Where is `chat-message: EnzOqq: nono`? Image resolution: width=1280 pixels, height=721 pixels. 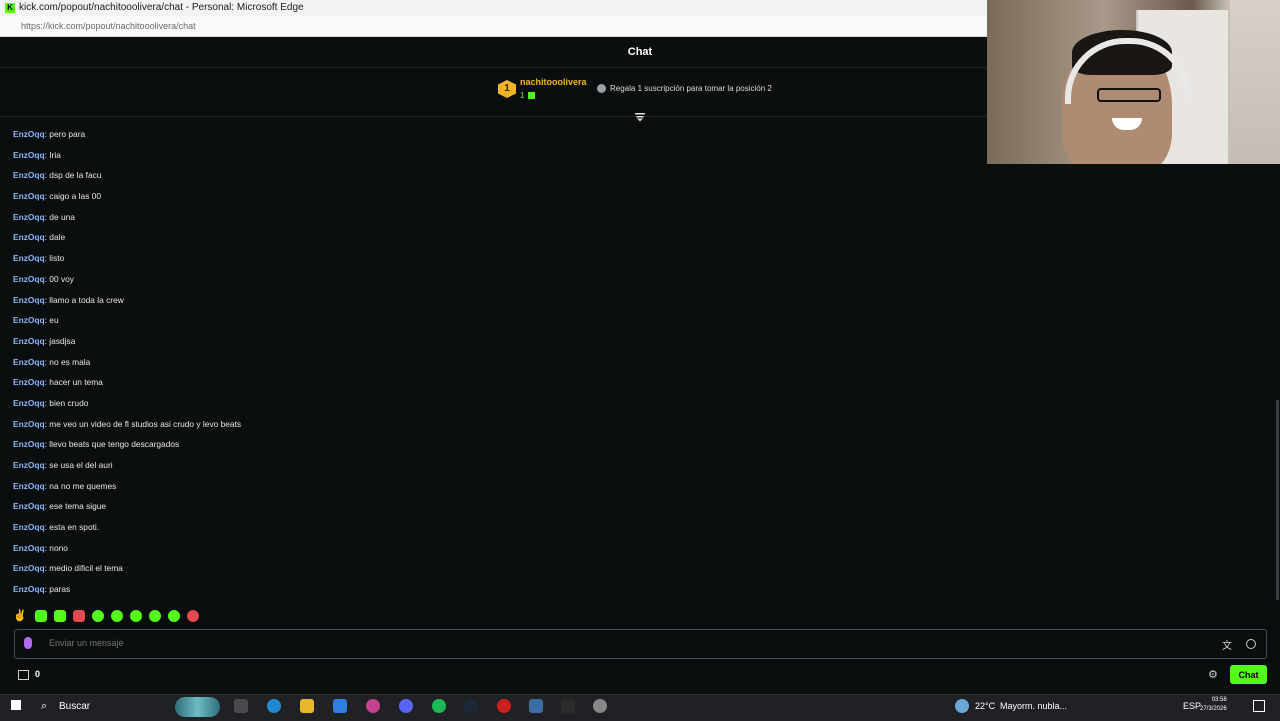
chat-message: EnzOqq: nono is located at coordinates (493, 551).